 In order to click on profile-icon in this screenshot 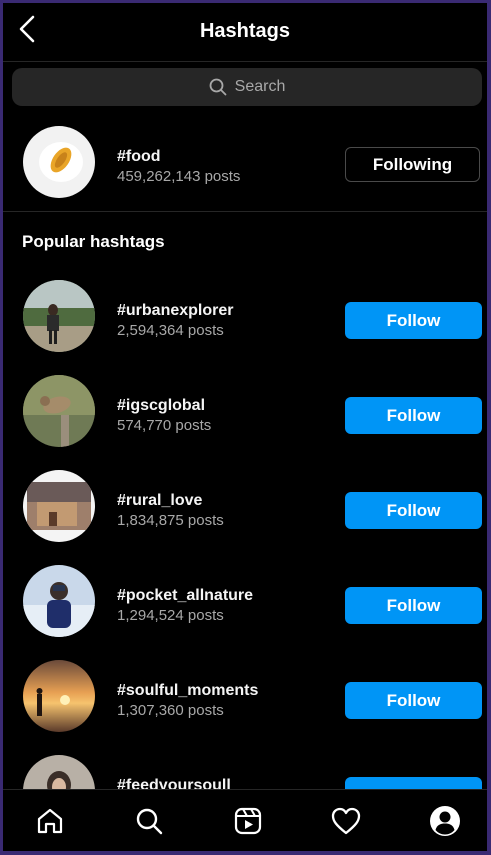, I will do `click(445, 821)`.